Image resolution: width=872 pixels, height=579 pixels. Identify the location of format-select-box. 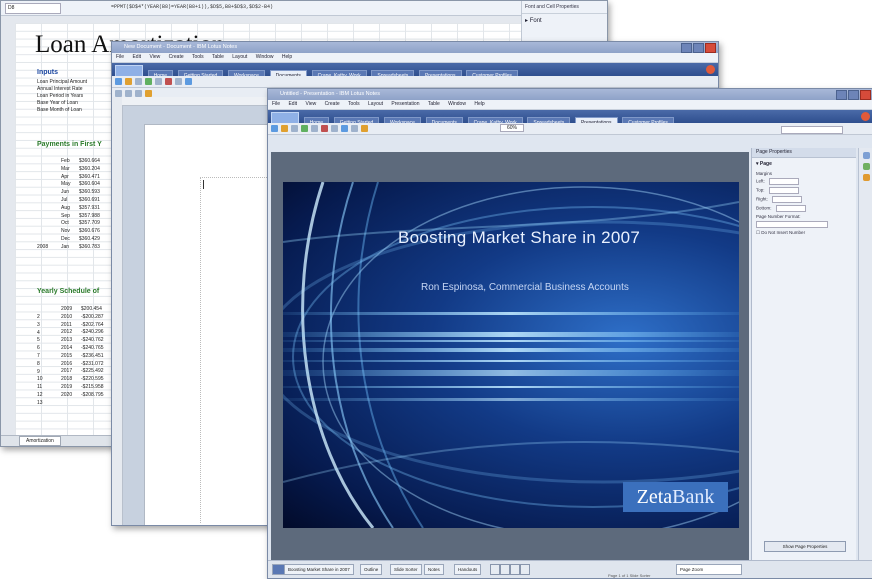
(792, 224).